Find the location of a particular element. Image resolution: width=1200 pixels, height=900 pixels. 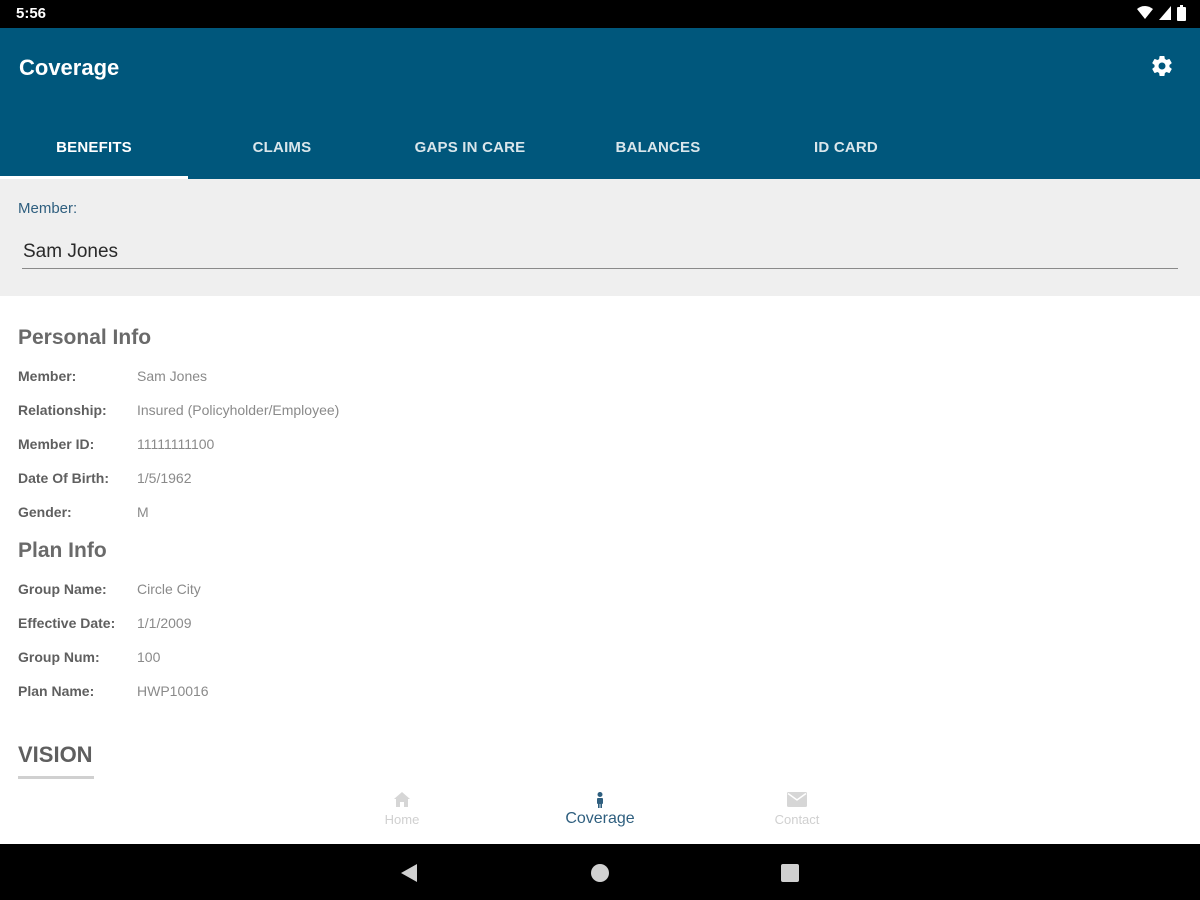

info-label: Group Name: is located at coordinates (62, 589).